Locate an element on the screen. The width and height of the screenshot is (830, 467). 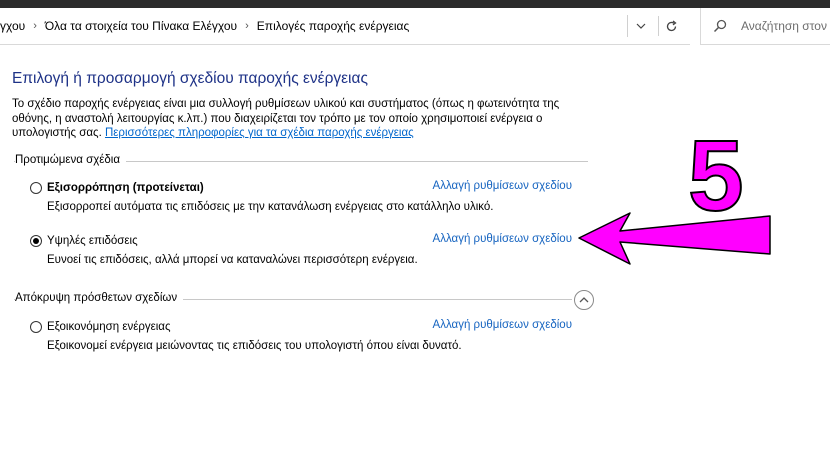
refresh-icon is located at coordinates (671, 25).